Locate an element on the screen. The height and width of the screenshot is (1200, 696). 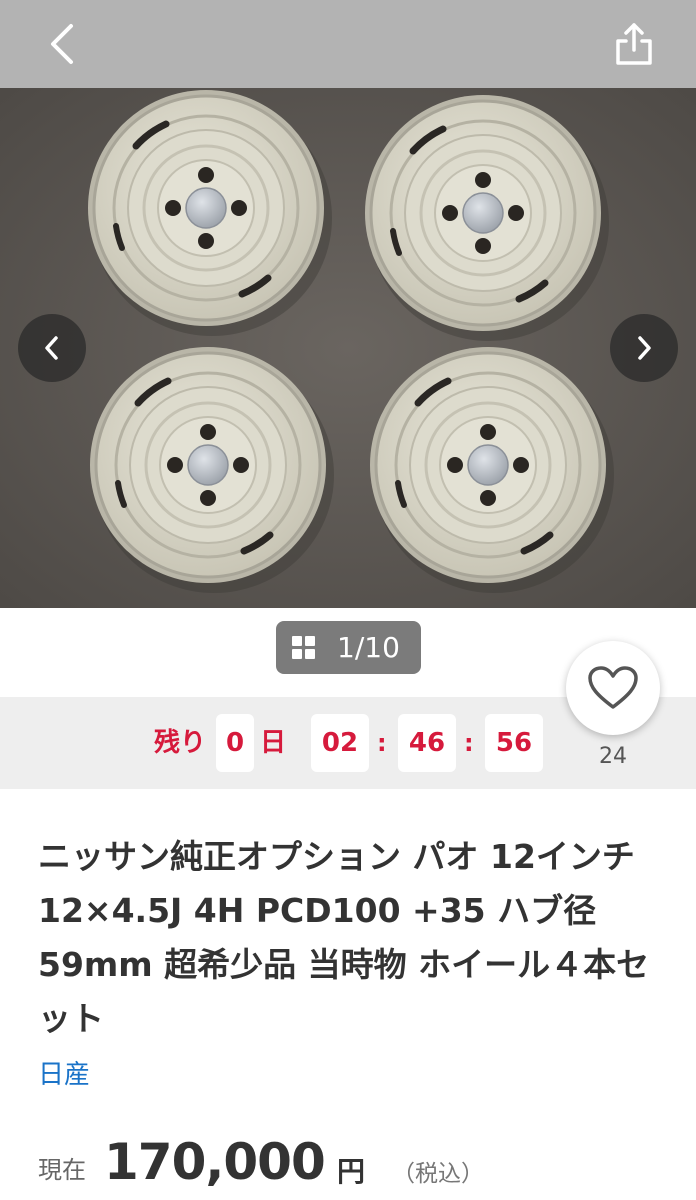
heart-icon is located at coordinates (613, 687).